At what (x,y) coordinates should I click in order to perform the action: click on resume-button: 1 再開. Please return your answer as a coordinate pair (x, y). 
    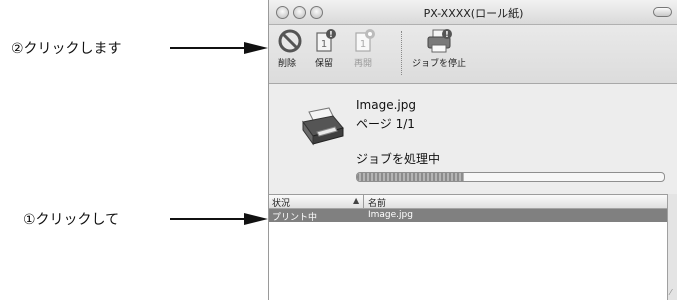
    Looking at the image, I should click on (363, 48).